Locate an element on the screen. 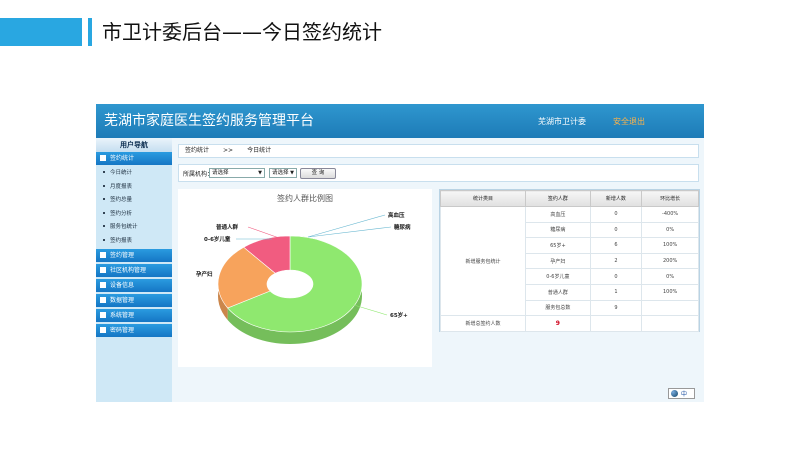  table-row: 新增服务包统计 高血压 0 -400% is located at coordinates (569, 261).